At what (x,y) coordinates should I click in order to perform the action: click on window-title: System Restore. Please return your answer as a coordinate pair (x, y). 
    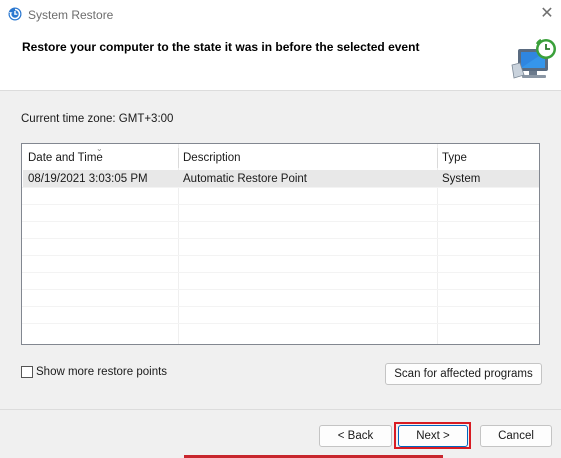
    Looking at the image, I should click on (71, 15).